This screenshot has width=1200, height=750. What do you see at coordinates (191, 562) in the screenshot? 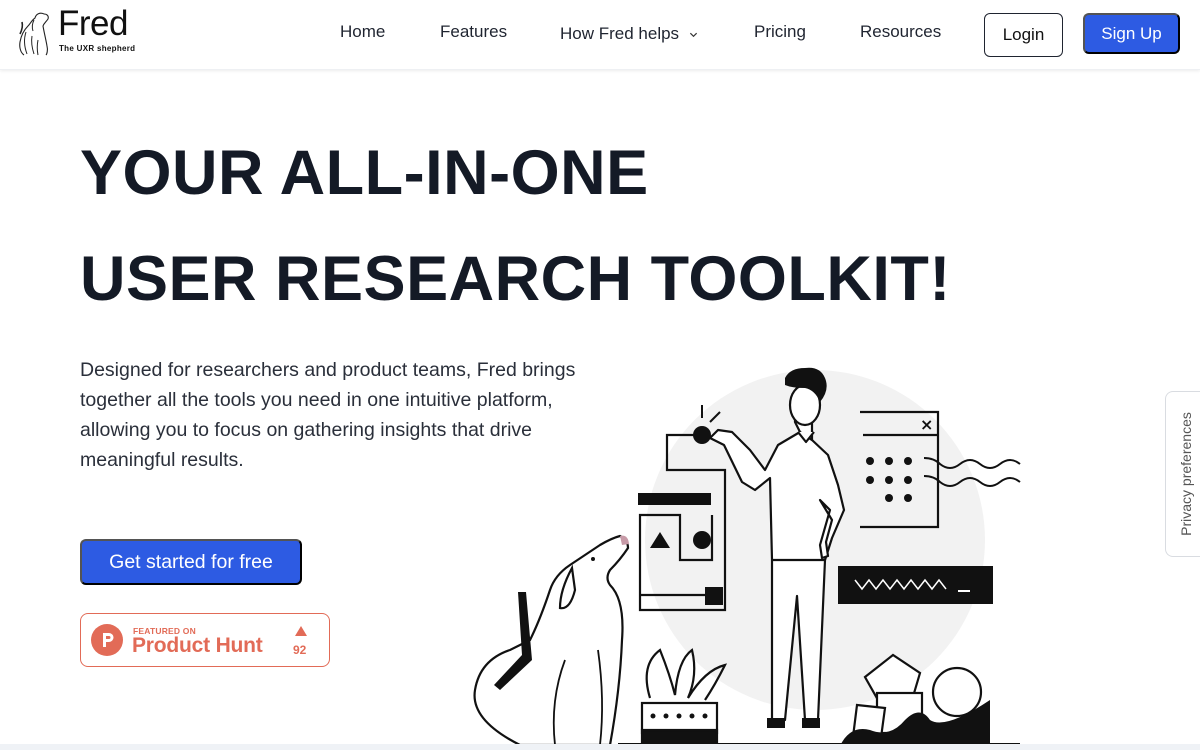
I see `get-started-button: Get started for free` at bounding box center [191, 562].